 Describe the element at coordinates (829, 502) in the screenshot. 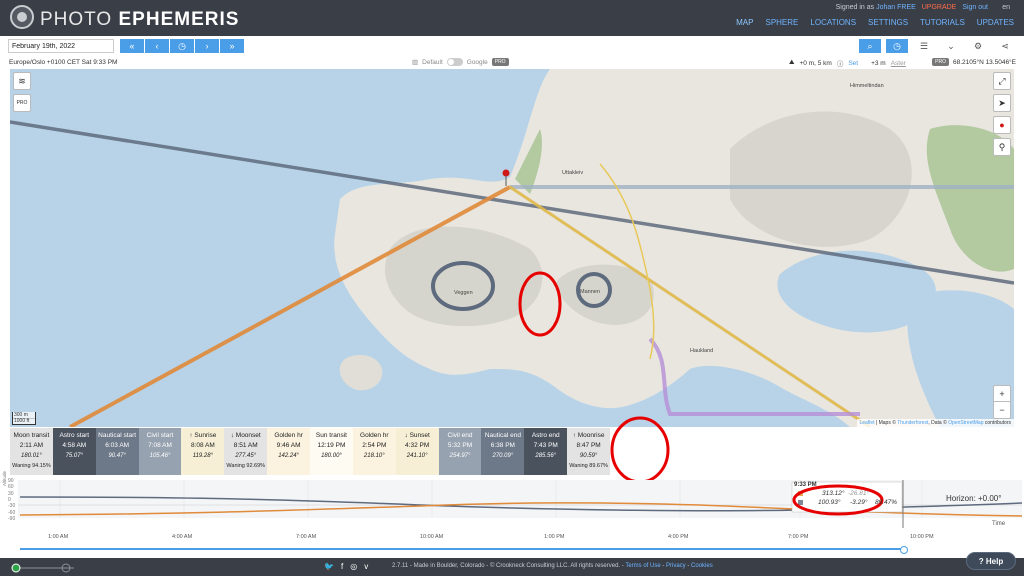

I see `tooltip-moon-az: 100.93°` at that location.